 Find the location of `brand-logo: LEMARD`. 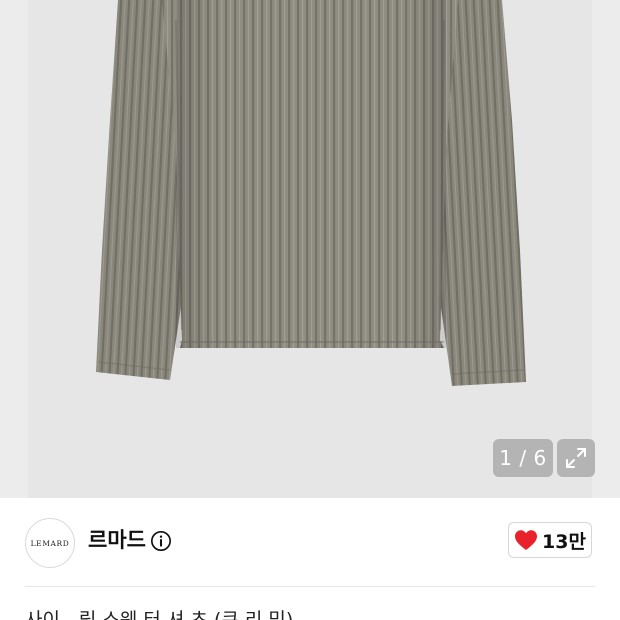

brand-logo: LEMARD is located at coordinates (50, 543).